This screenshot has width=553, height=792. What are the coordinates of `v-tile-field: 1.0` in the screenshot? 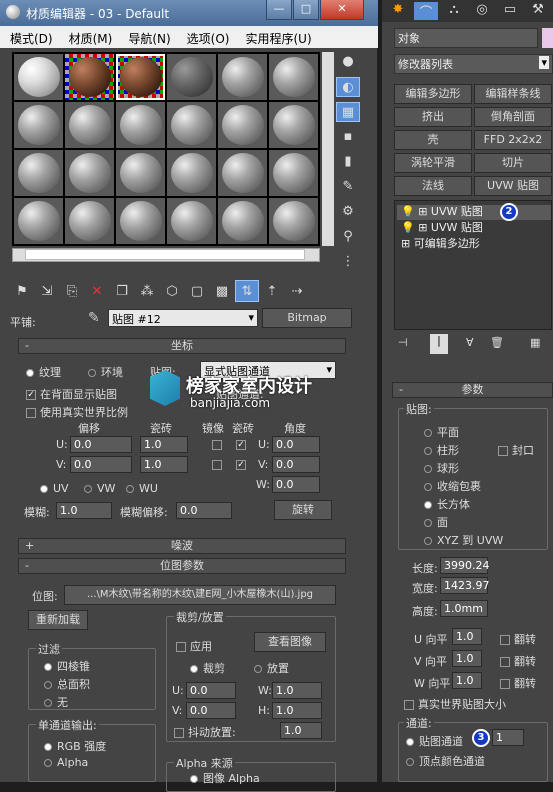 It's located at (467, 658).